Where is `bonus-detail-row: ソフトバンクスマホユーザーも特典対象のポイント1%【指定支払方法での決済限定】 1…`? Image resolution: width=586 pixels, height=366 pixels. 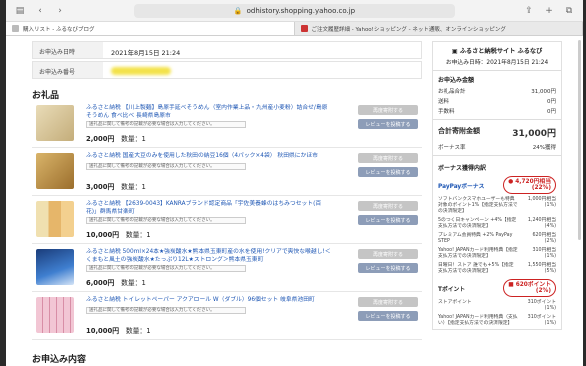
bonus-detail-row: ソフトバンクスマホユーザーも特典対象のポイント1%【指定支払方法での決済限定】 1… is located at coordinates (497, 205).